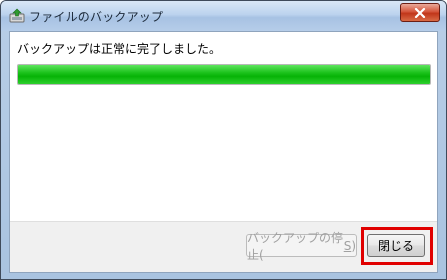 Image resolution: width=447 pixels, height=280 pixels. Describe the element at coordinates (353, 245) in the screenshot. I see `stop-backup-label-suffix: )` at that location.